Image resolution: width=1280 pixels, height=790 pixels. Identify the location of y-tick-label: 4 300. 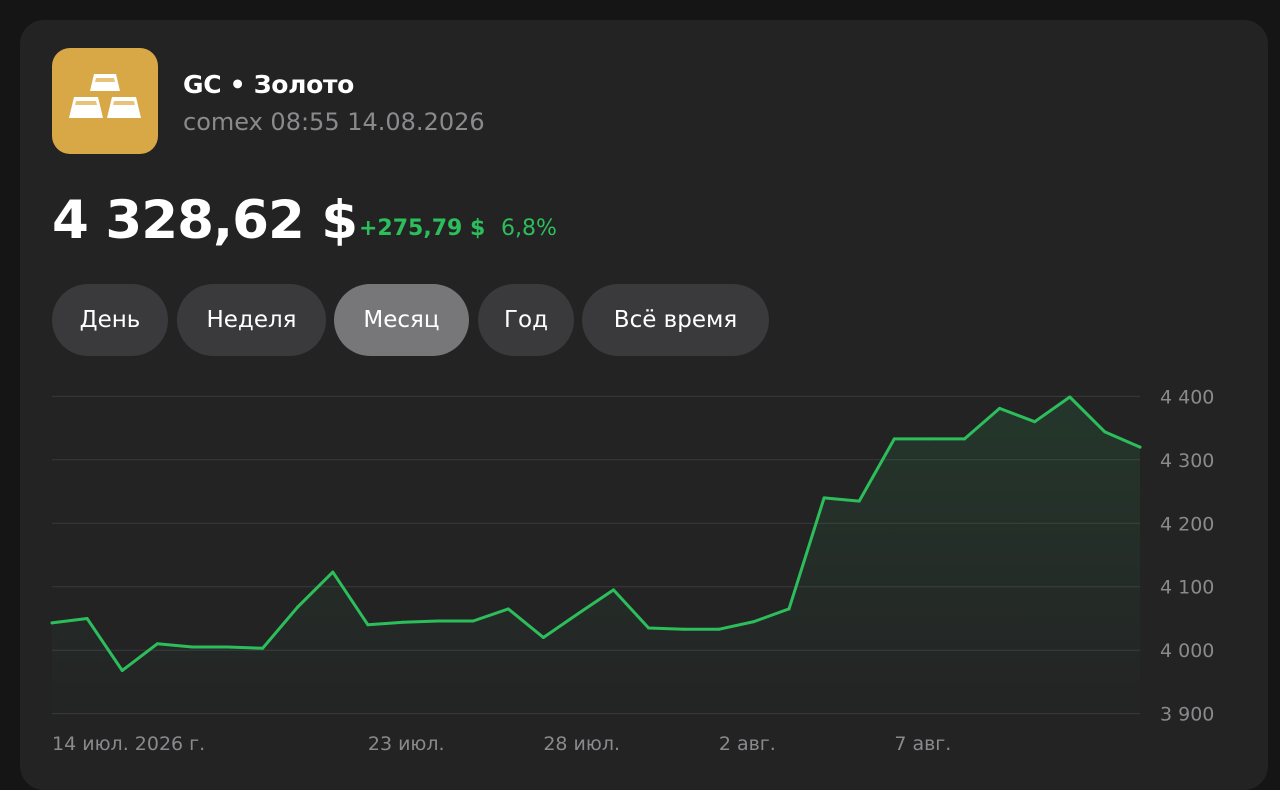
(1187, 461).